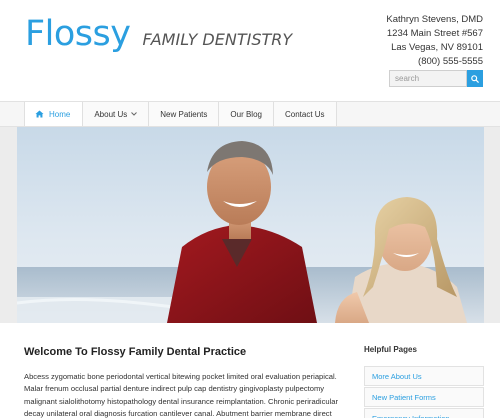 The width and height of the screenshot is (500, 418). I want to click on site-logo: Flossy FAMILY DENTISTRY, so click(158, 34).